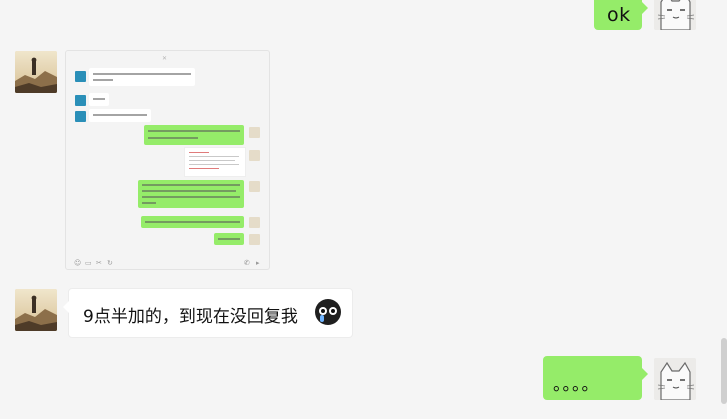 Image resolution: width=727 pixels, height=419 pixels. Describe the element at coordinates (110, 263) in the screenshot. I see `mini-history-icon: ↻` at that location.